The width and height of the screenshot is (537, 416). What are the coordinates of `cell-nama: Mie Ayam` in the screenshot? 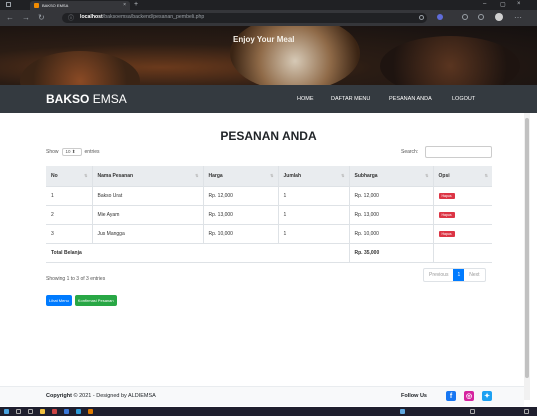 It's located at (148, 214).